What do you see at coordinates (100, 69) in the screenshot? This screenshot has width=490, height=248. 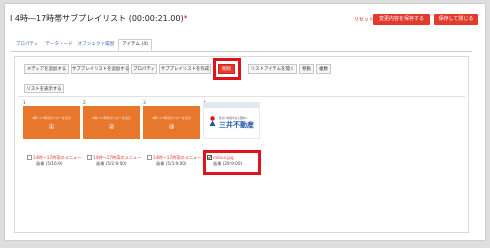 I see `add-sub-playlist-button: サブプレイリストを追加する` at bounding box center [100, 69].